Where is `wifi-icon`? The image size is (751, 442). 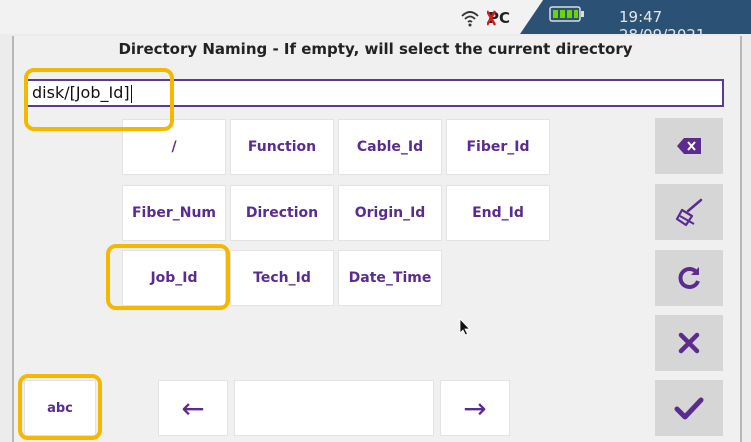 wifi-icon is located at coordinates (470, 19).